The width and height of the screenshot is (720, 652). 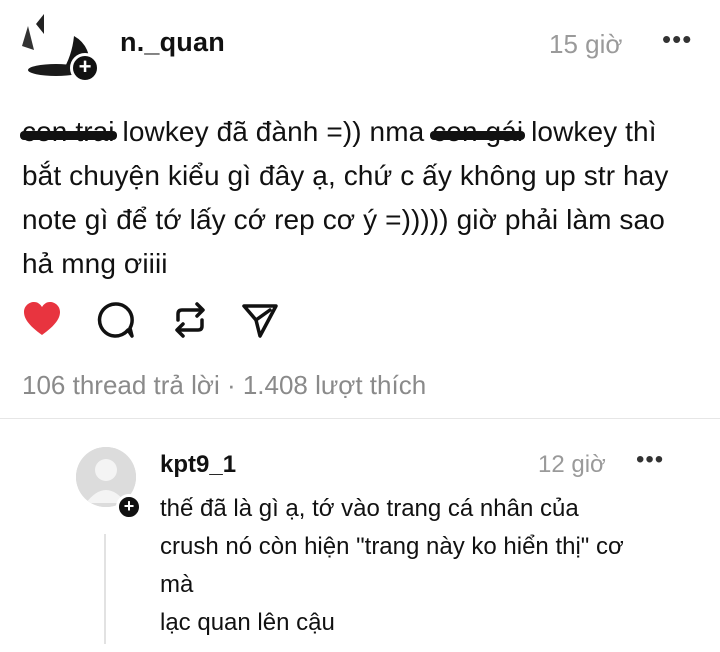 I want to click on thread-line, so click(x=105, y=589).